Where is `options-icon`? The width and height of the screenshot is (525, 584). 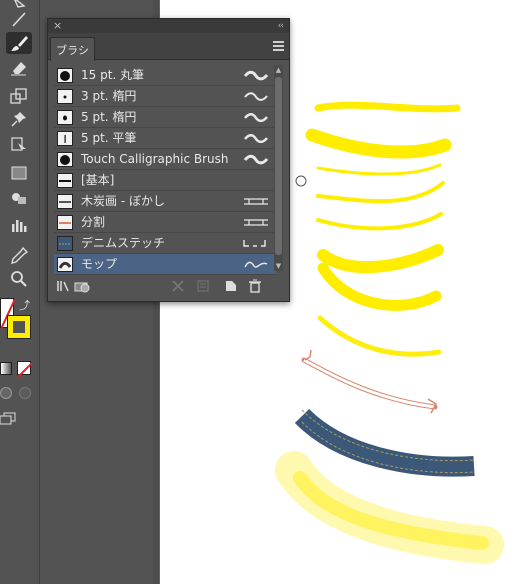
options-icon is located at coordinates (203, 286).